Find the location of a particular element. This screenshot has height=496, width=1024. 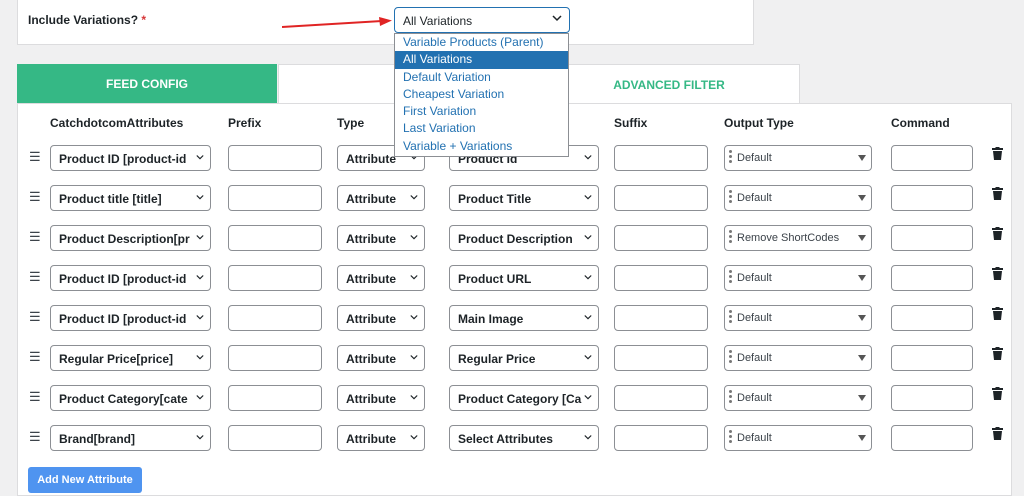

annotation-arrow-icon is located at coordinates (337, 22).